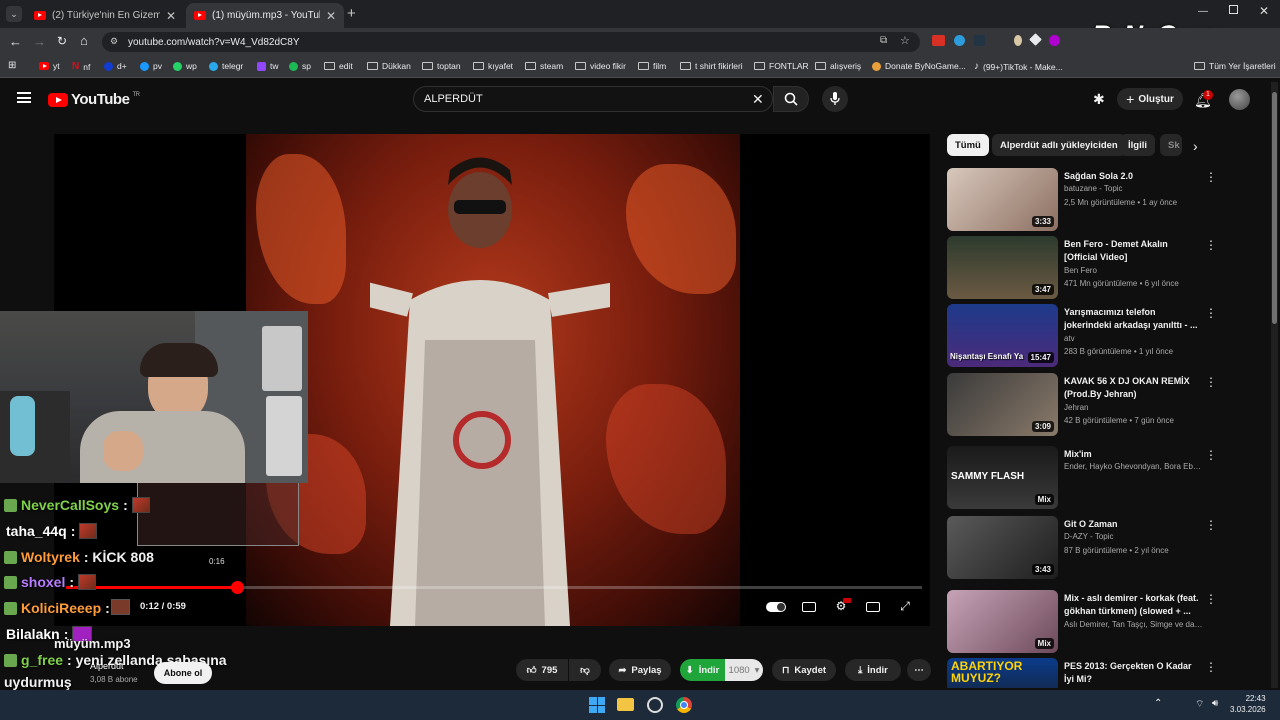  I want to click on tray-volume-icon: 🔊︎, so click(1215, 703).